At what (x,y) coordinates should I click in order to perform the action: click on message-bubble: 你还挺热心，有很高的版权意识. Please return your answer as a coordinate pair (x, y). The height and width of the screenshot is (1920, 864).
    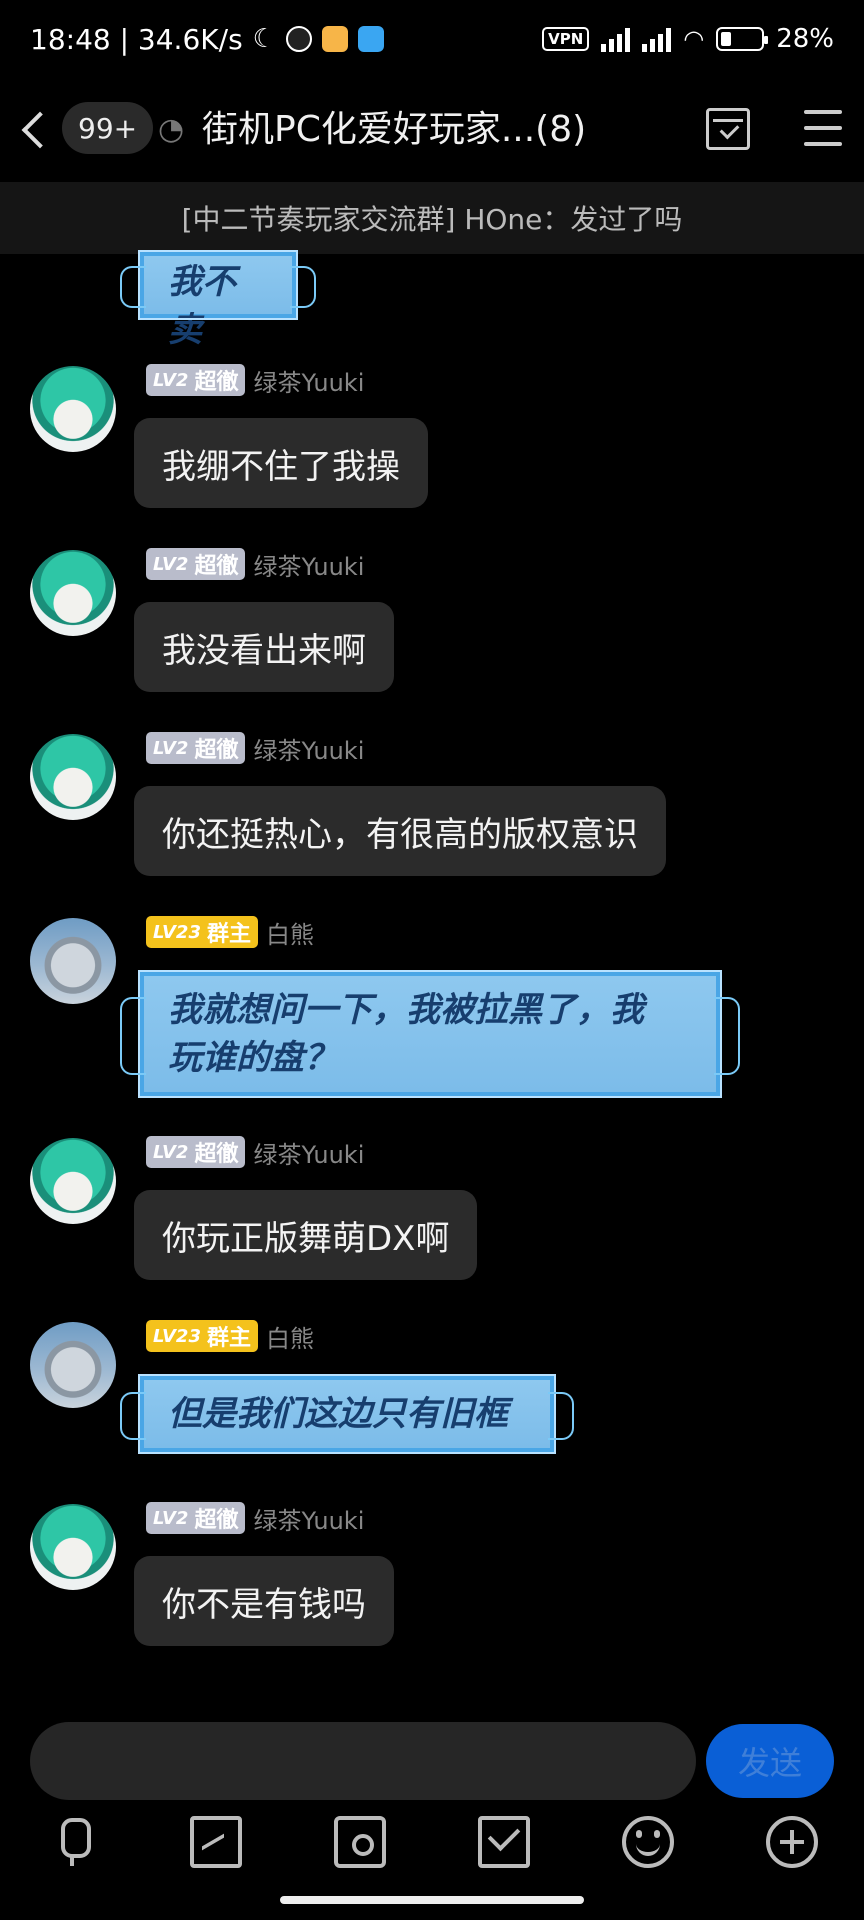
    Looking at the image, I should click on (400, 831).